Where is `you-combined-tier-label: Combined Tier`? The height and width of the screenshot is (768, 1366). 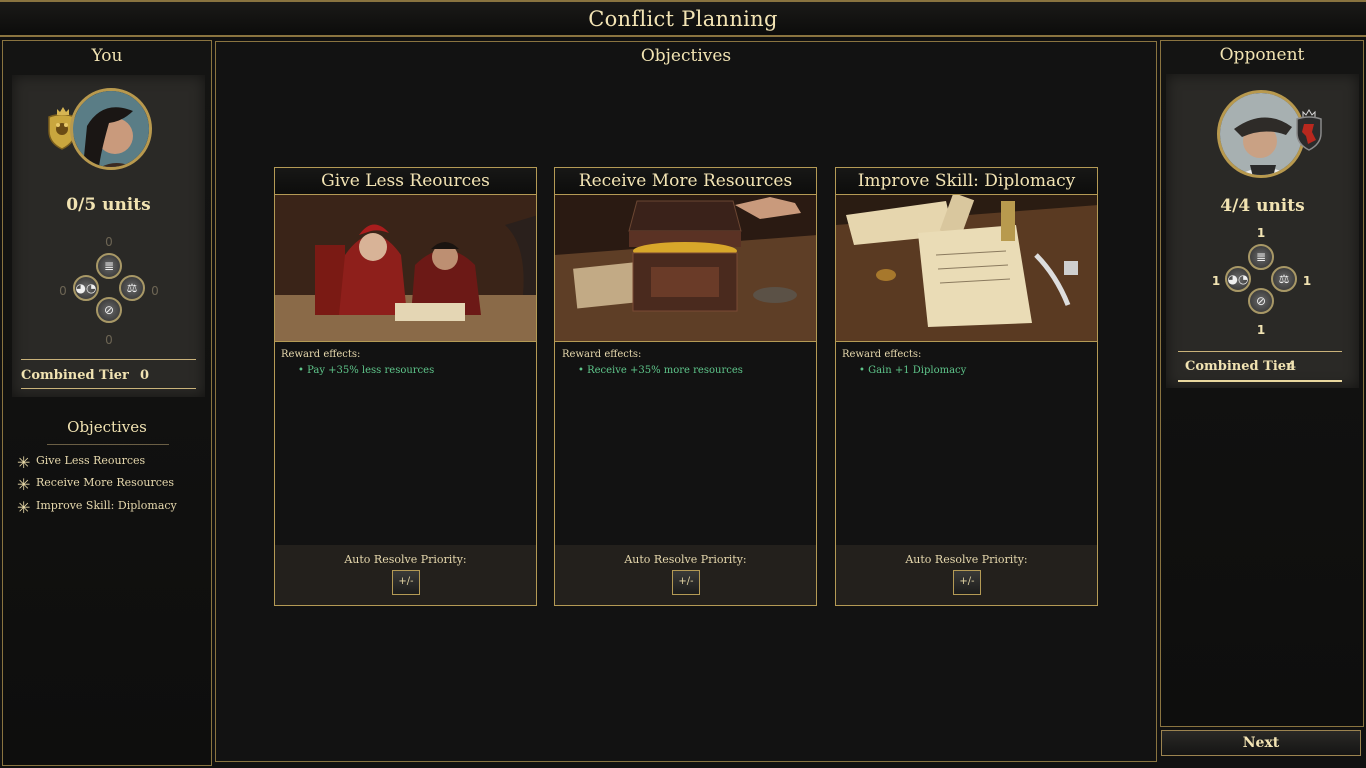
you-combined-tier-label: Combined Tier is located at coordinates (75, 375).